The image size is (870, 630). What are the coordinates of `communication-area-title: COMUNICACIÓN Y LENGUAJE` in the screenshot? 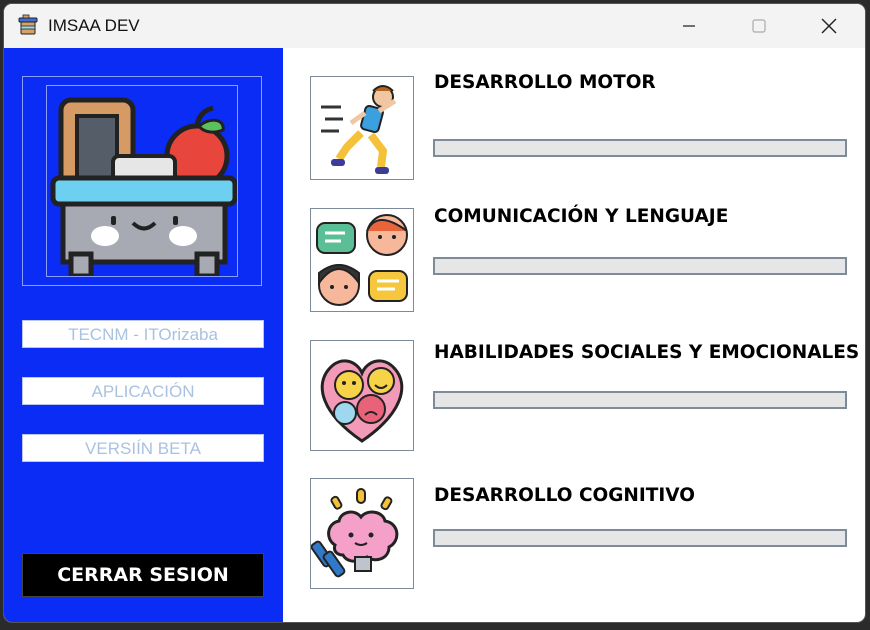 It's located at (581, 216).